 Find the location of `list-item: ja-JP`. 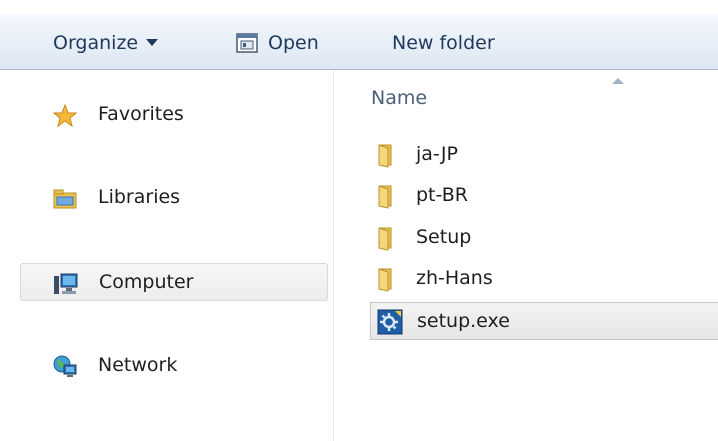

list-item: ja-JP is located at coordinates (544, 155).